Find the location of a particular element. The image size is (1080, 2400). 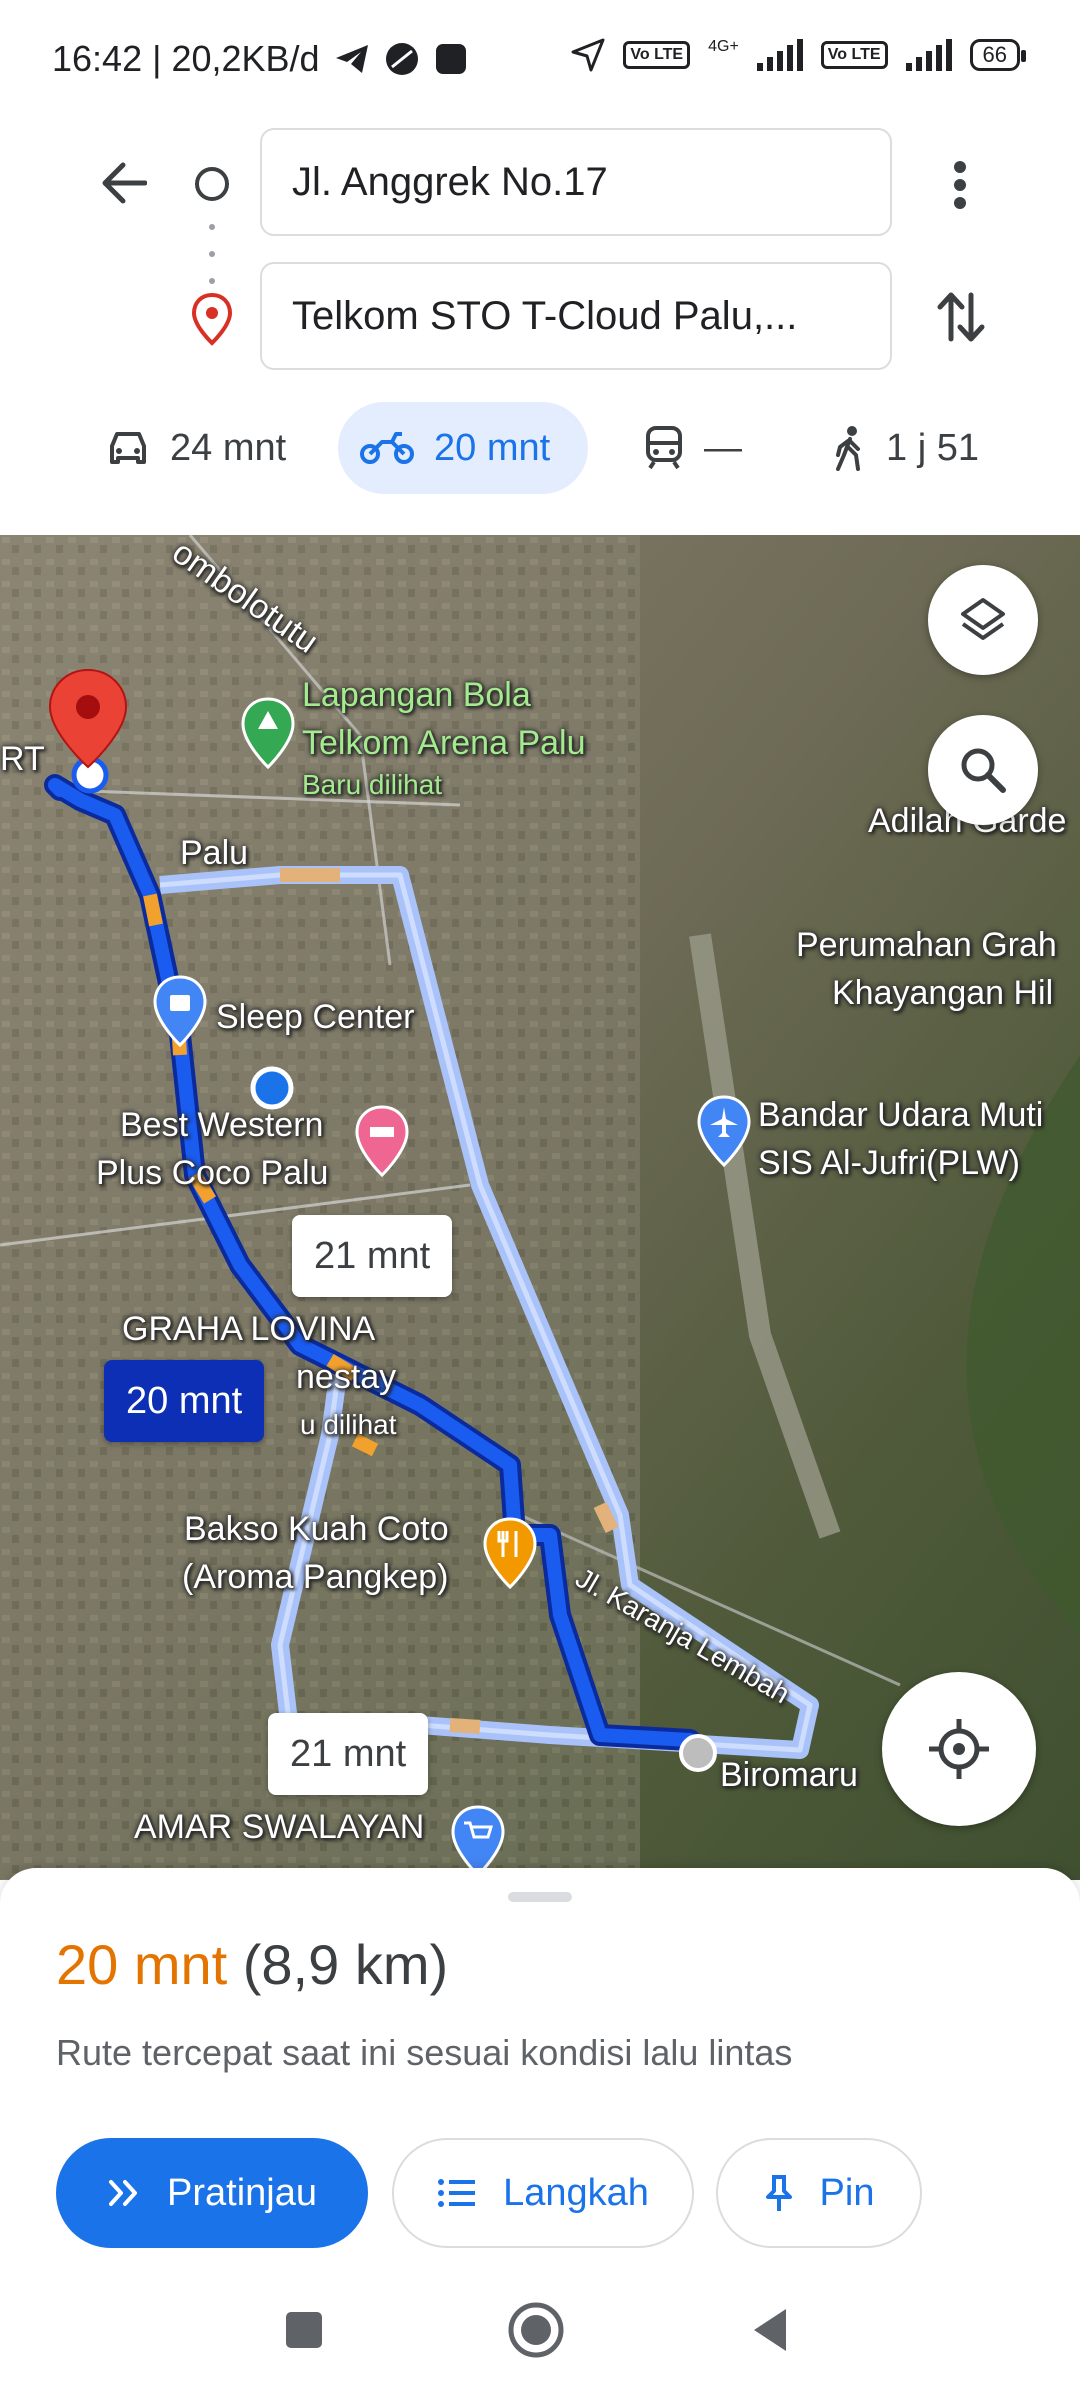

map-label-graha-lovina-1: GRAHA LOVINA is located at coordinates (249, 1329).